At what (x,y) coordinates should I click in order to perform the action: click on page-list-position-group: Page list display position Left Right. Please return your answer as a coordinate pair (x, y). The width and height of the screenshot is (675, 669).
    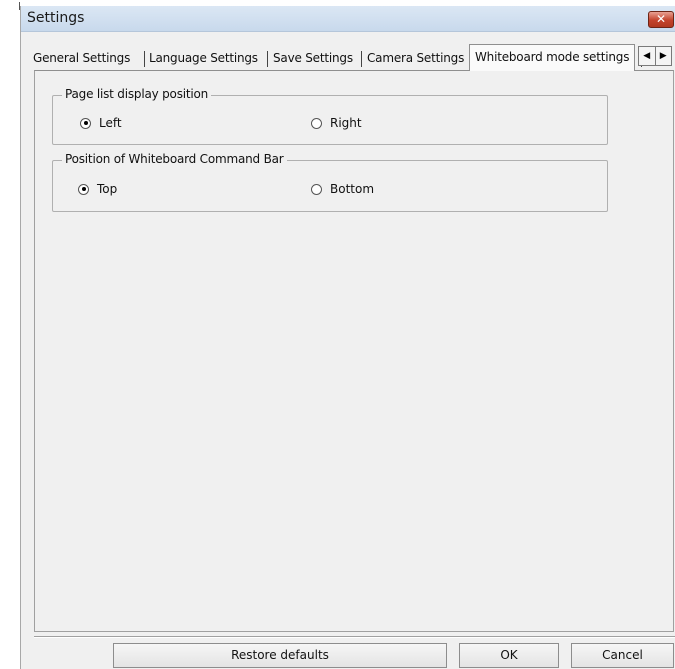
    Looking at the image, I should click on (330, 116).